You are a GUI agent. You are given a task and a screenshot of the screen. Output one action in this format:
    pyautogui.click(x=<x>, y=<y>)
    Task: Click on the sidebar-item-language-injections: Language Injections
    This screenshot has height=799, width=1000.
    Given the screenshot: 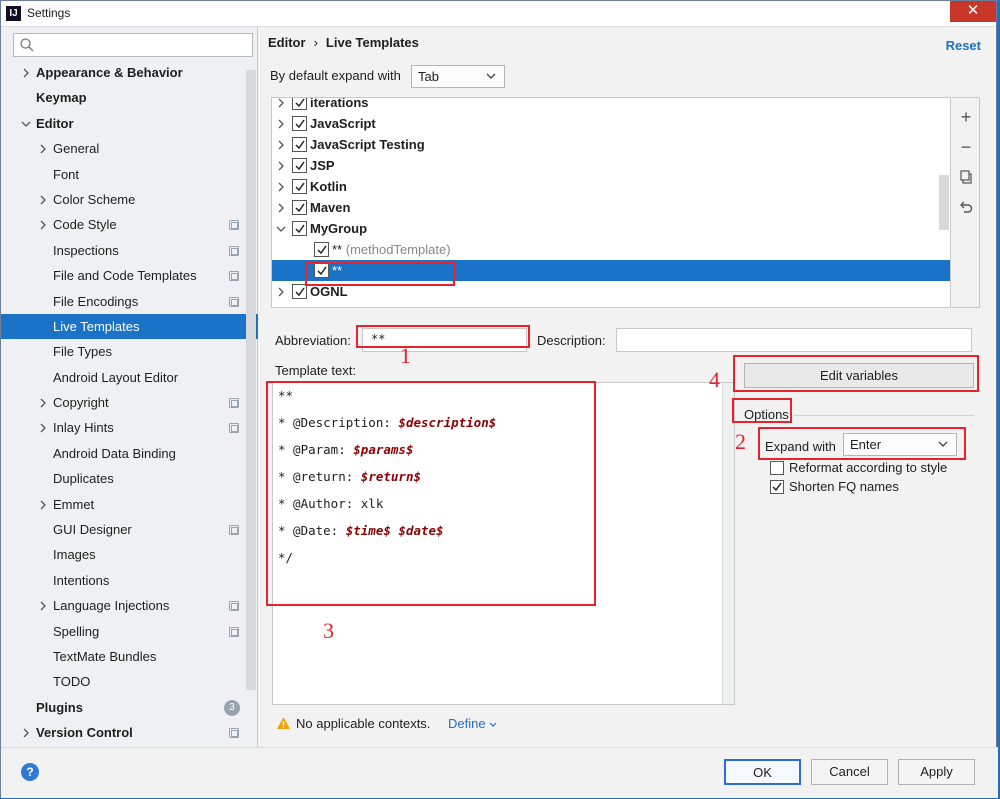 What is the action you would take?
    pyautogui.click(x=129, y=605)
    